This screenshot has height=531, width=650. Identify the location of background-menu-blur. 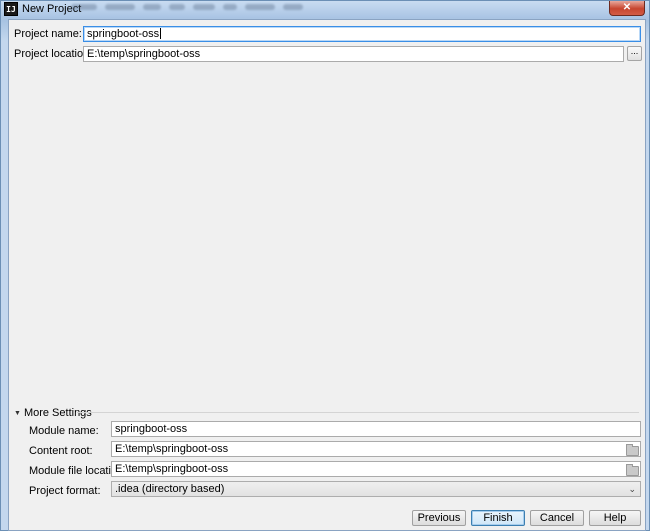
(196, 8).